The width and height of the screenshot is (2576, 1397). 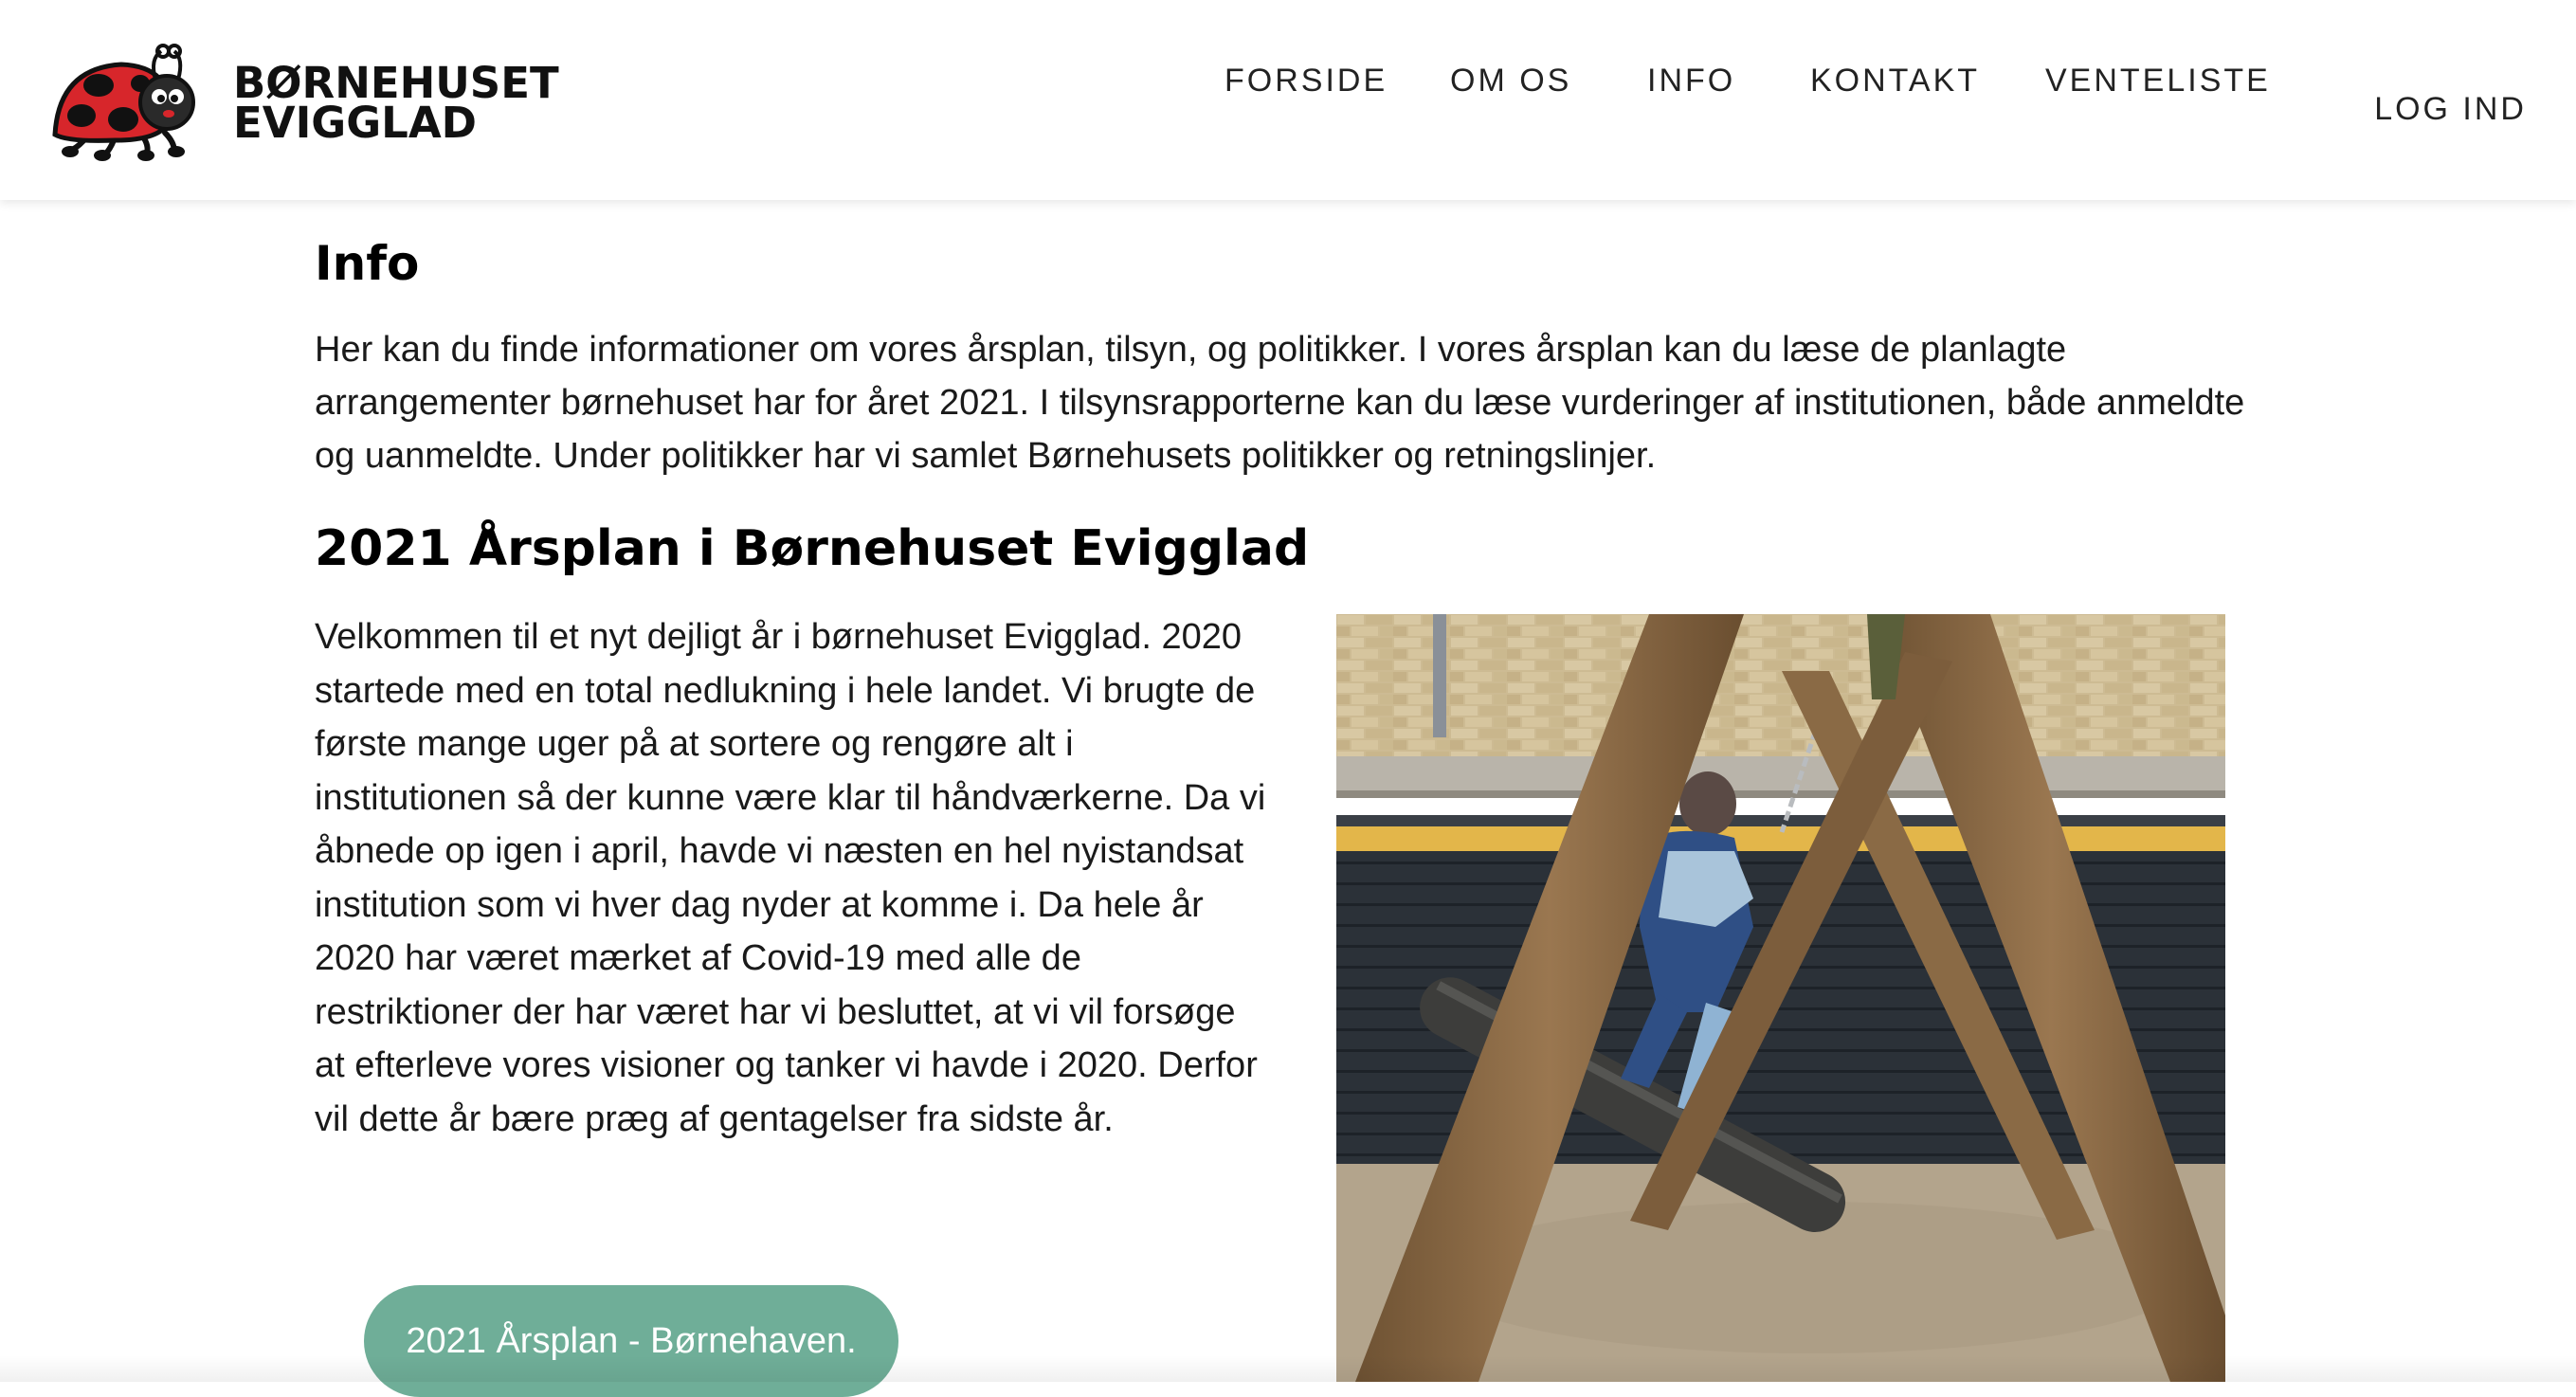 I want to click on nav-item-venteliste: VENTELISTE, so click(x=2158, y=81).